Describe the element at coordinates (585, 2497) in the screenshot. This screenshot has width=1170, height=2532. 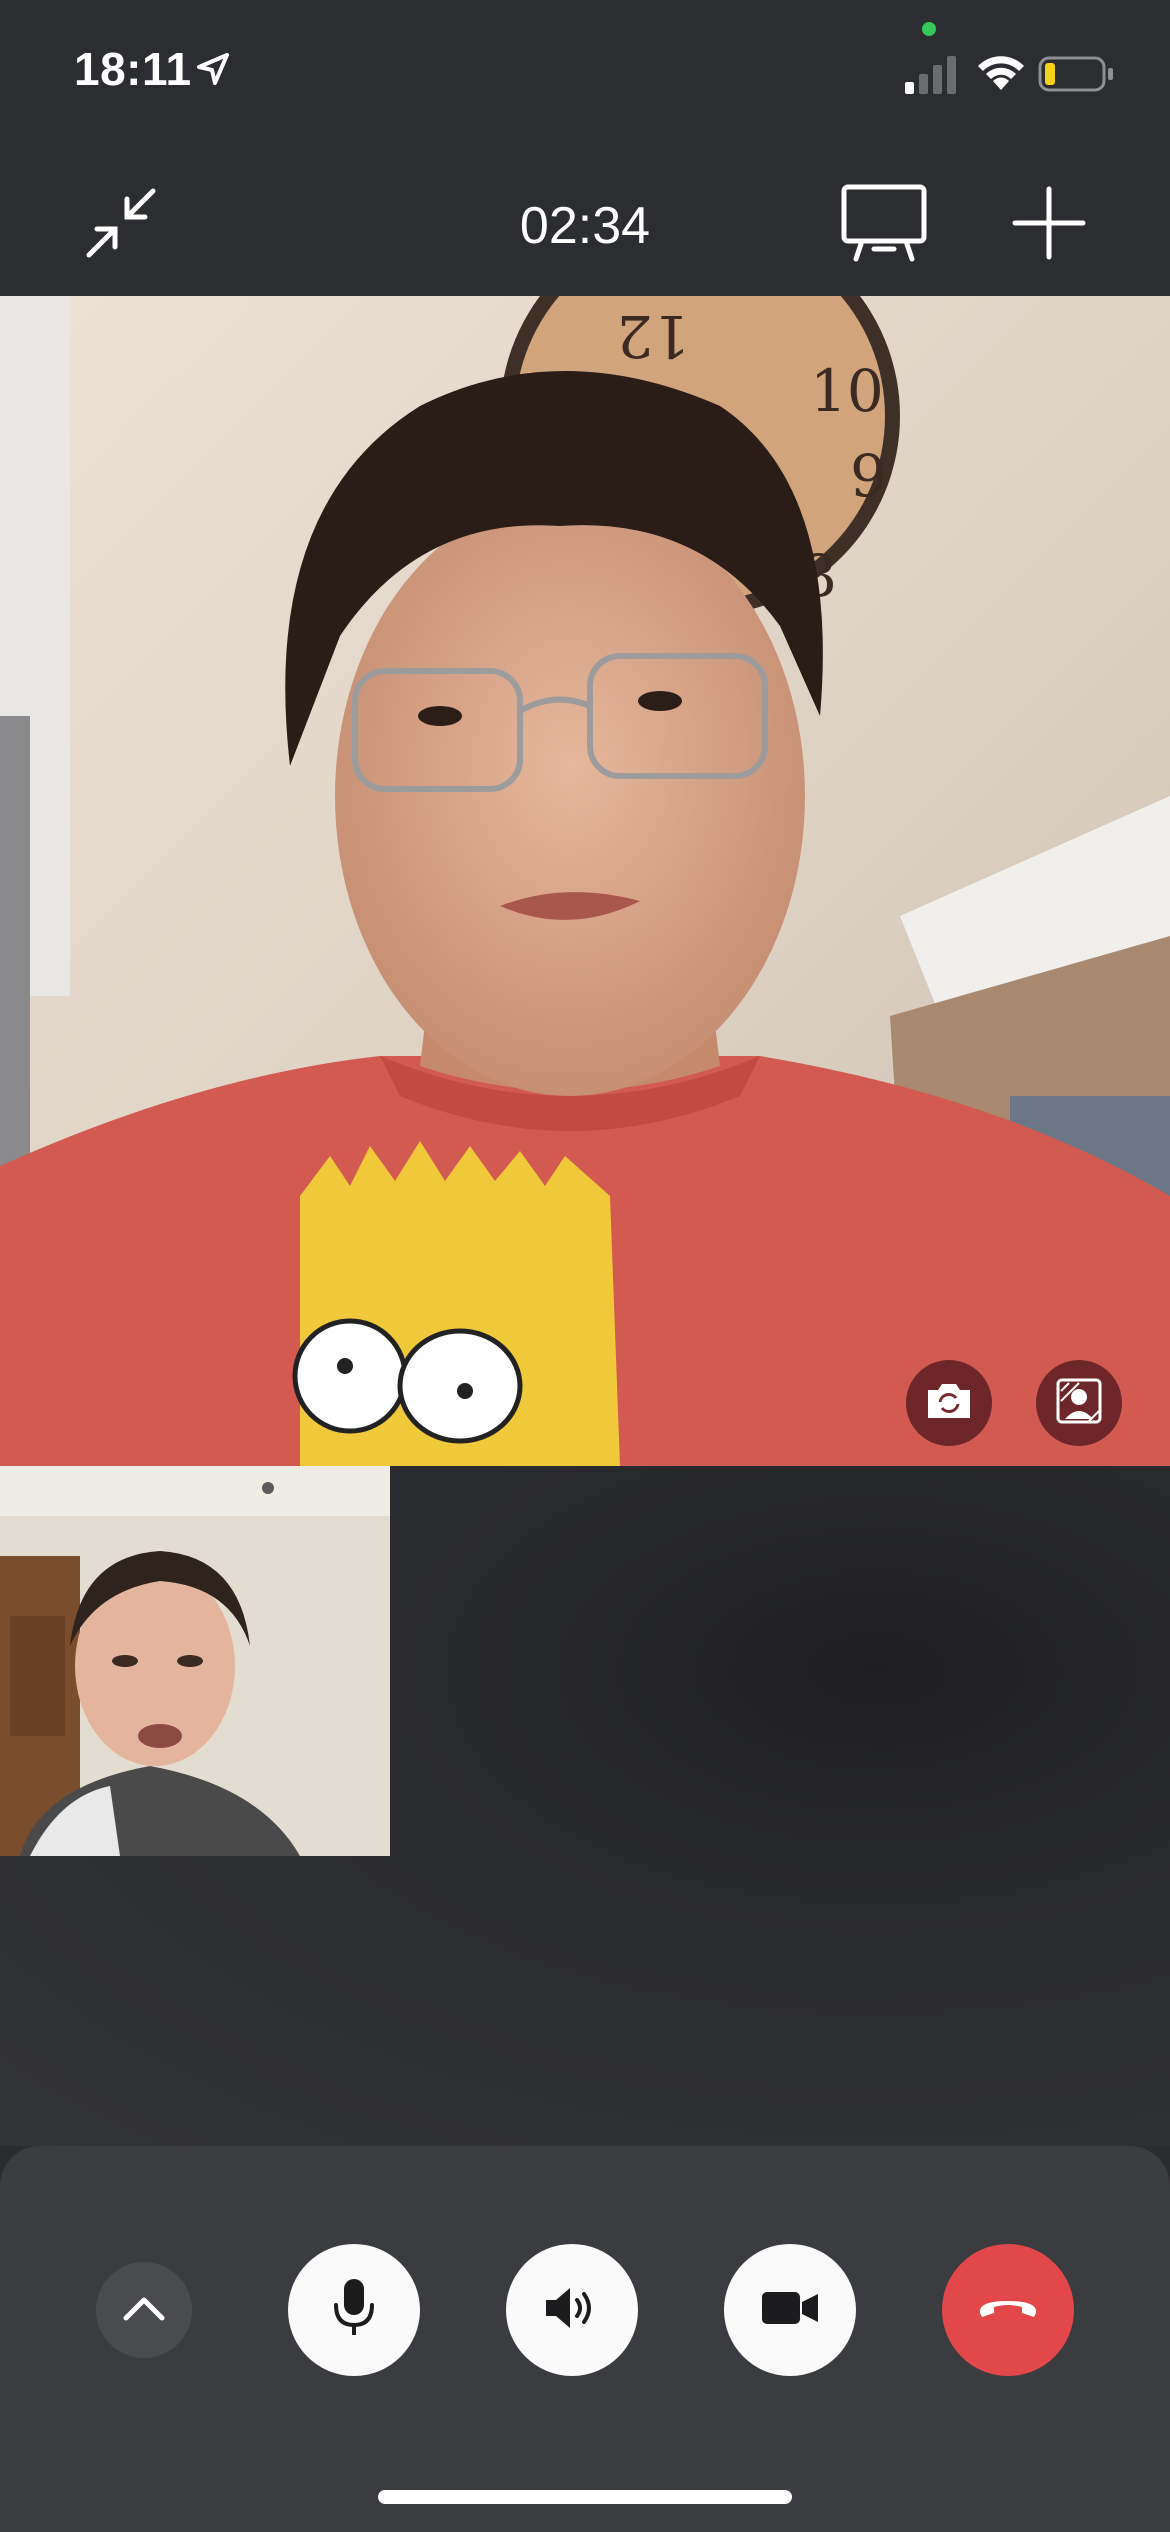
I see `home-indicator` at that location.